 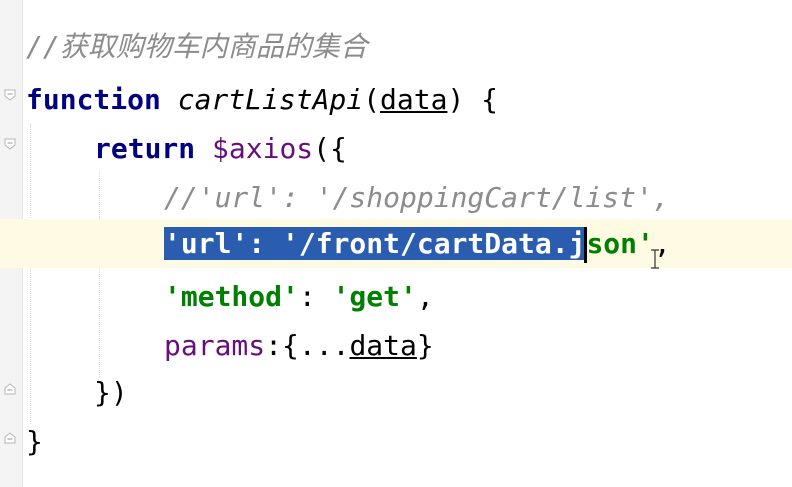 What do you see at coordinates (111, 392) in the screenshot?
I see `call-close: })` at bounding box center [111, 392].